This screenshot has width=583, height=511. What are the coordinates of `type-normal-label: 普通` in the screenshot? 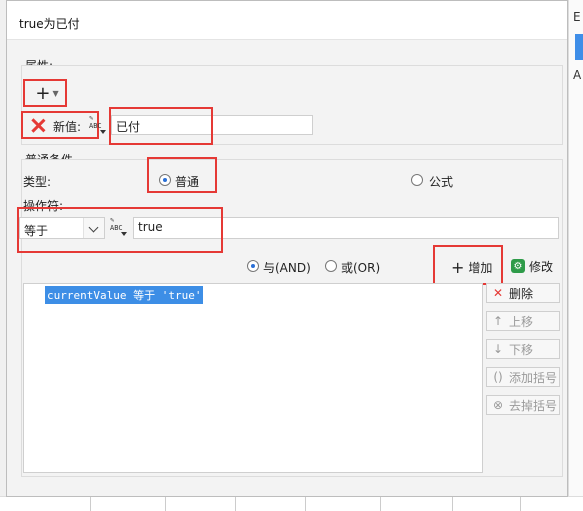 It's located at (187, 182).